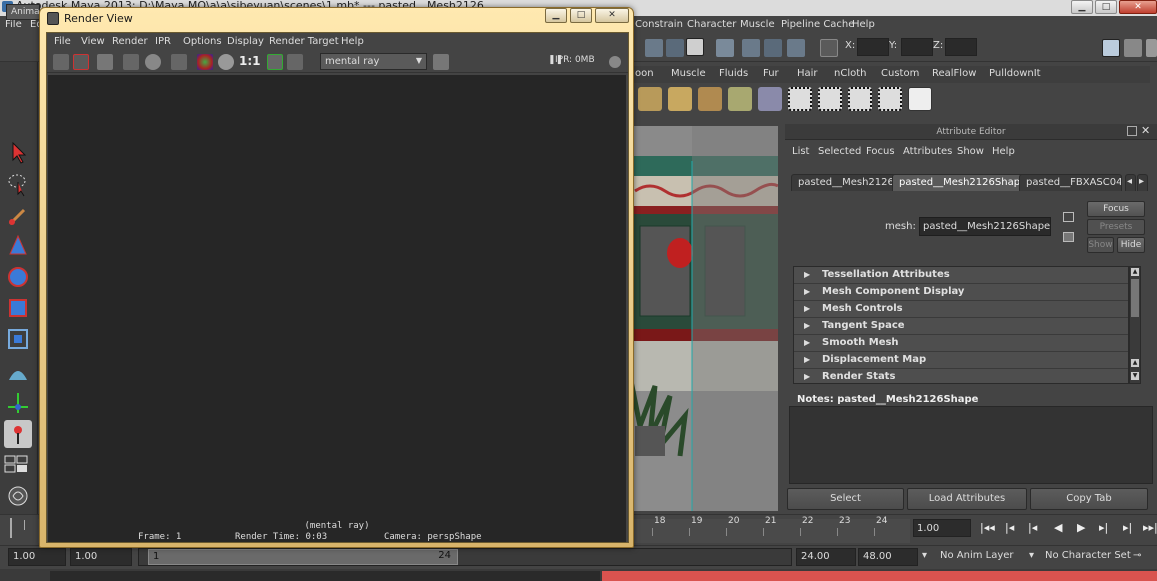  I want to click on keep-image-icon, so click(275, 62).